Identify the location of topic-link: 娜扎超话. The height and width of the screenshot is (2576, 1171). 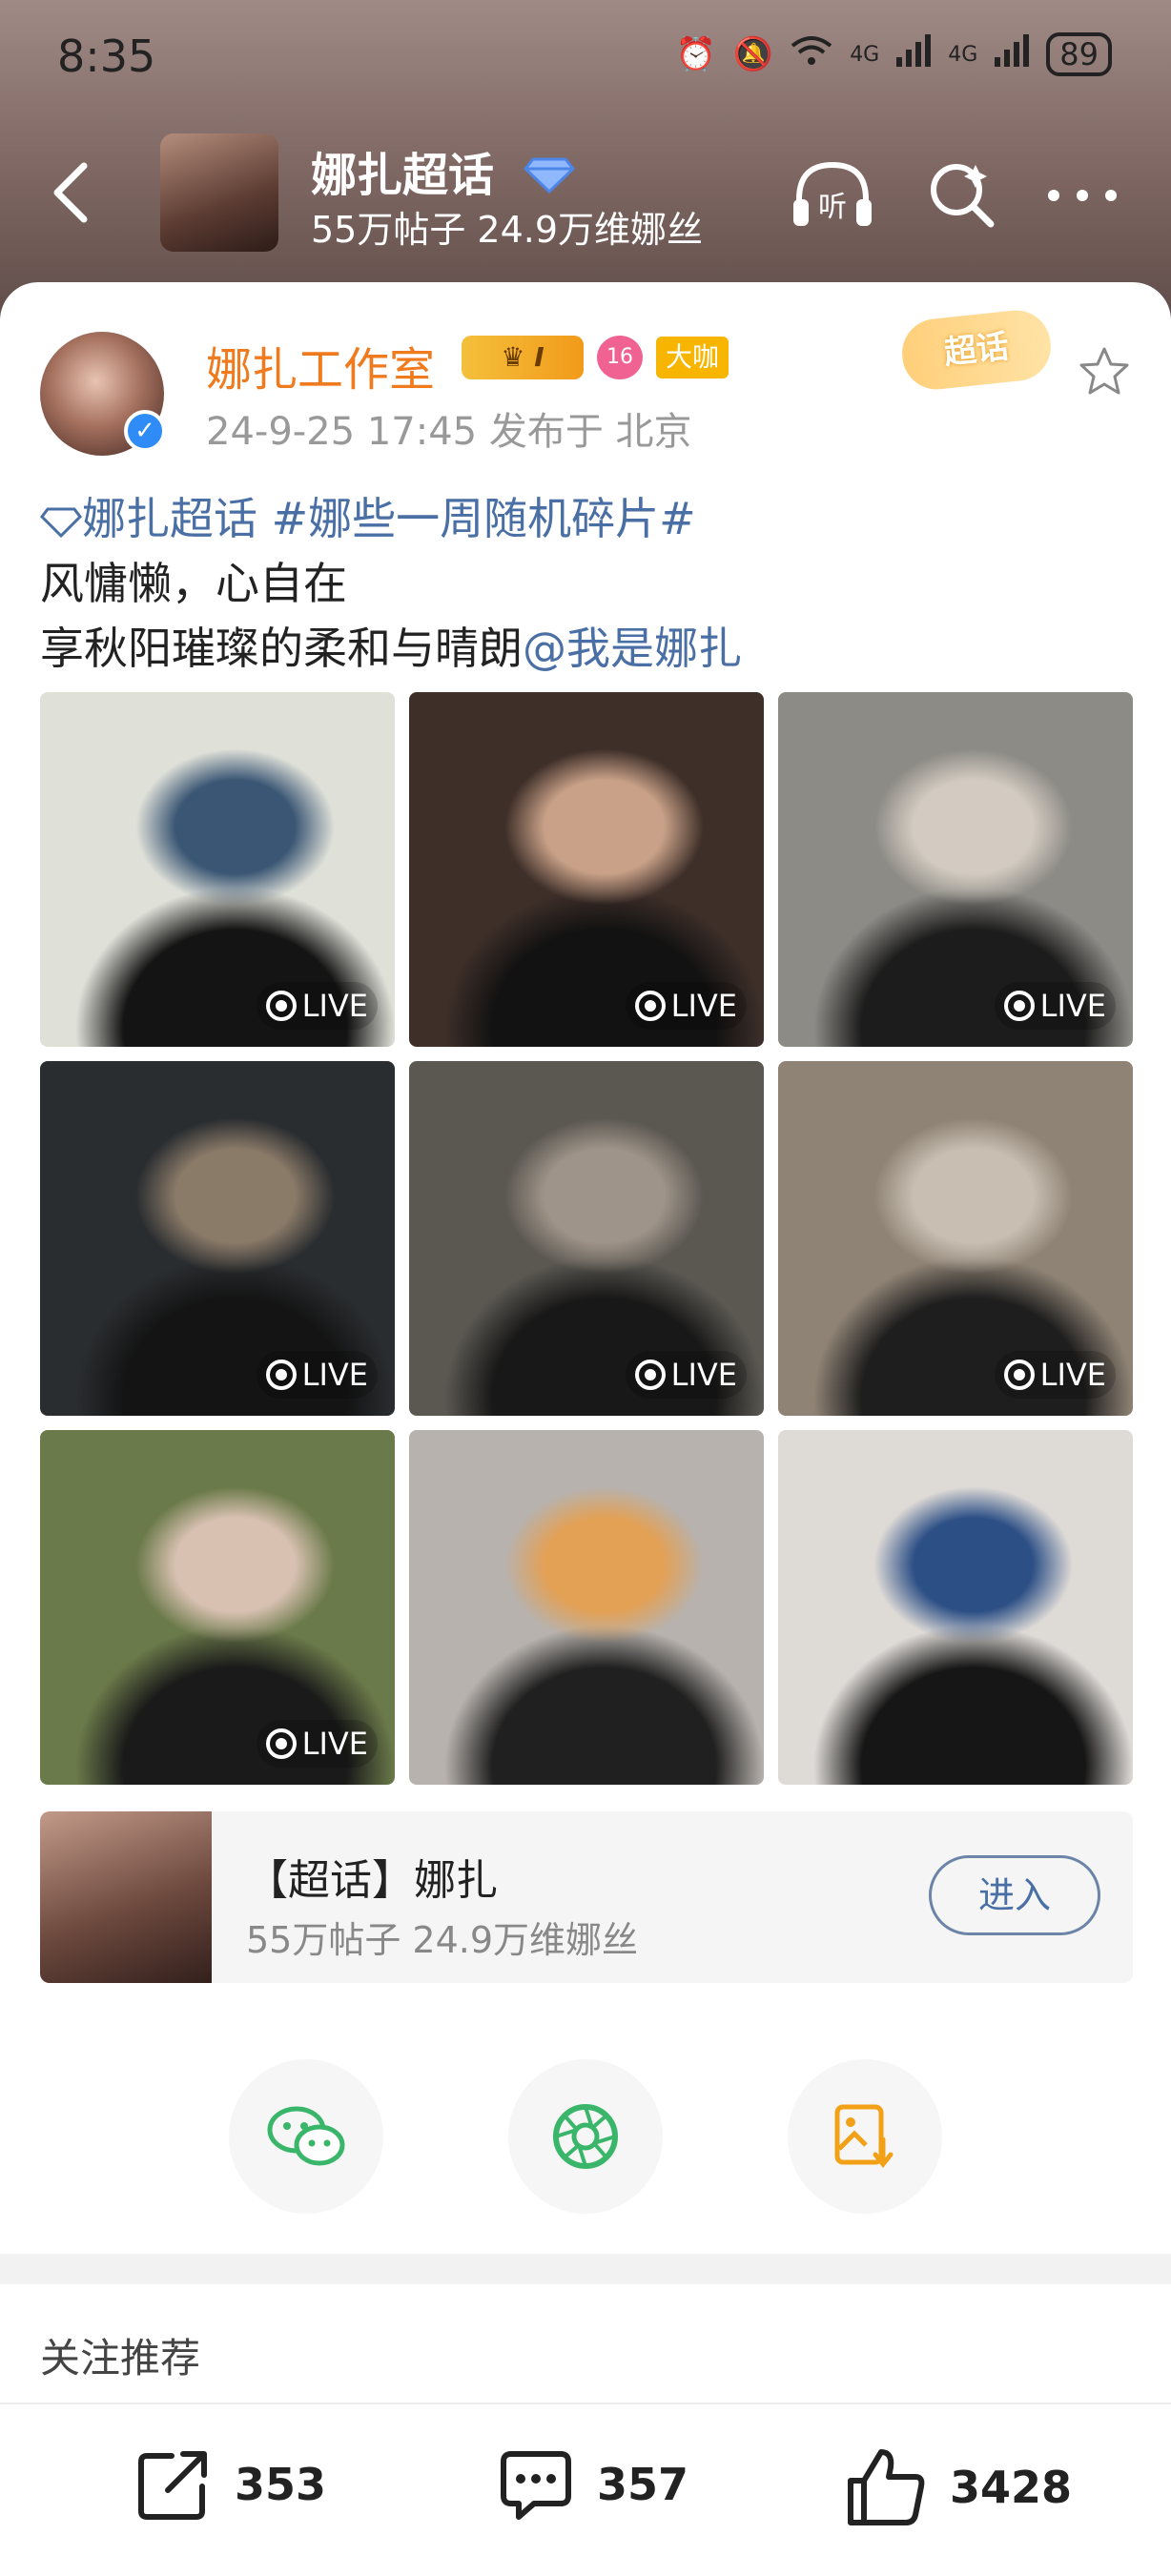
(156, 519).